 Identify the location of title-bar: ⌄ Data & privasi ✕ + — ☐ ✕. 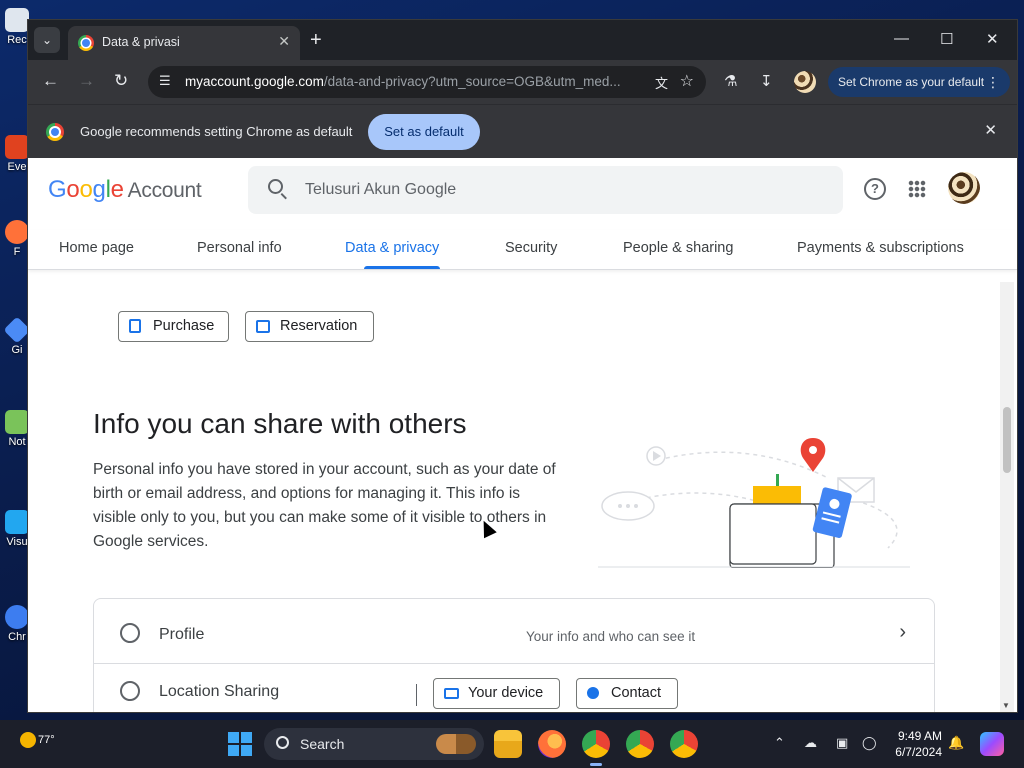
(522, 40).